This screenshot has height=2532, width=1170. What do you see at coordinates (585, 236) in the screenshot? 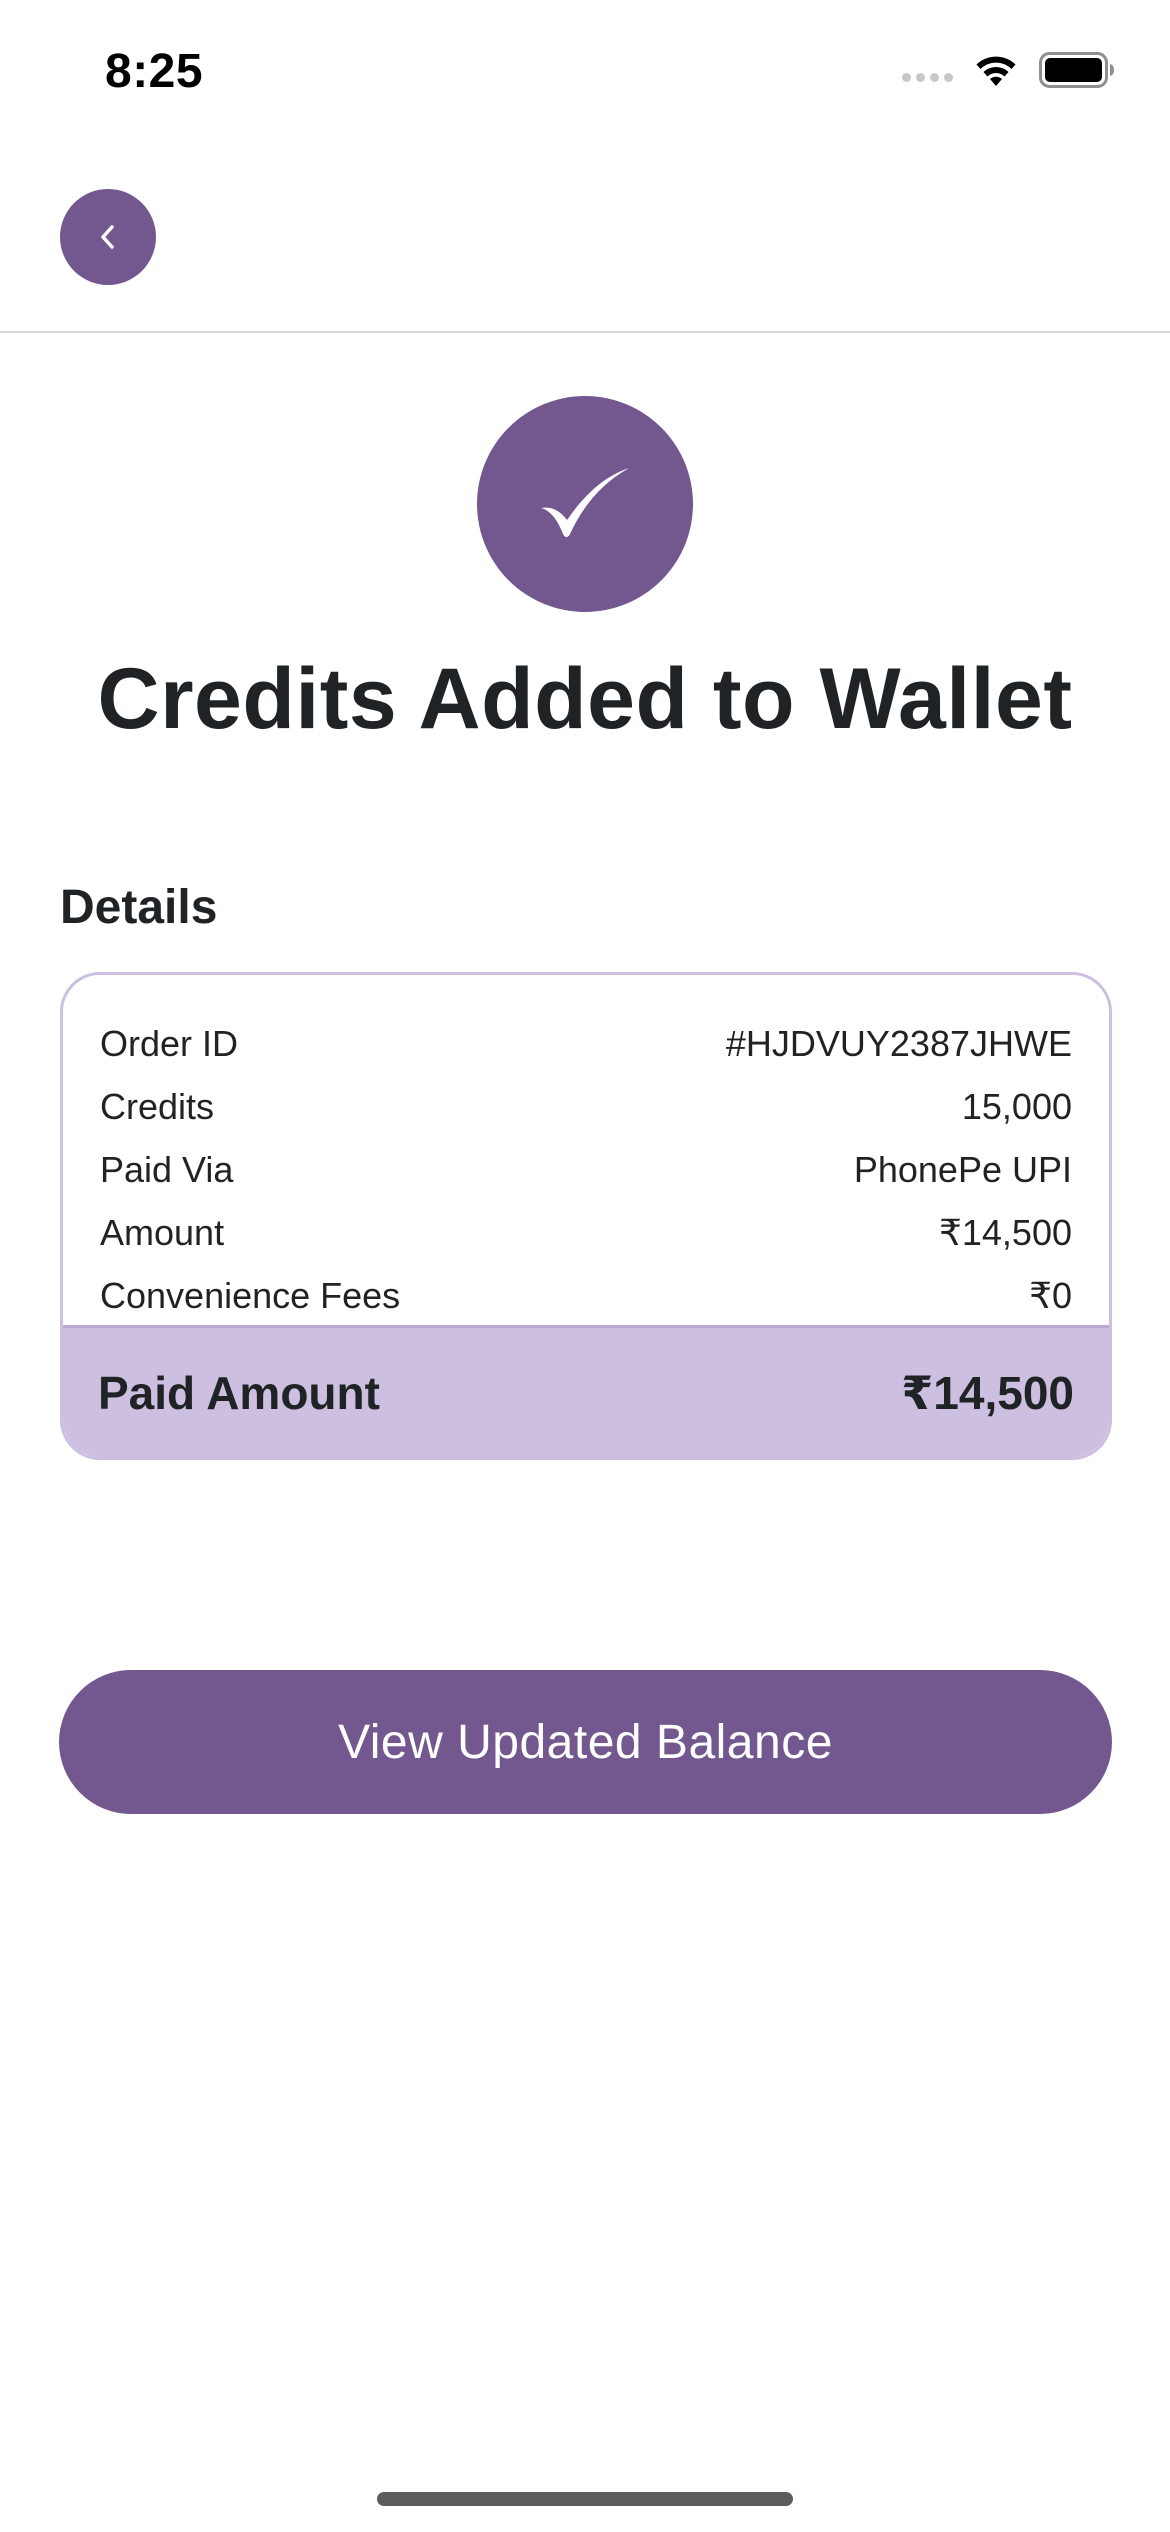
I see `nav-bar` at bounding box center [585, 236].